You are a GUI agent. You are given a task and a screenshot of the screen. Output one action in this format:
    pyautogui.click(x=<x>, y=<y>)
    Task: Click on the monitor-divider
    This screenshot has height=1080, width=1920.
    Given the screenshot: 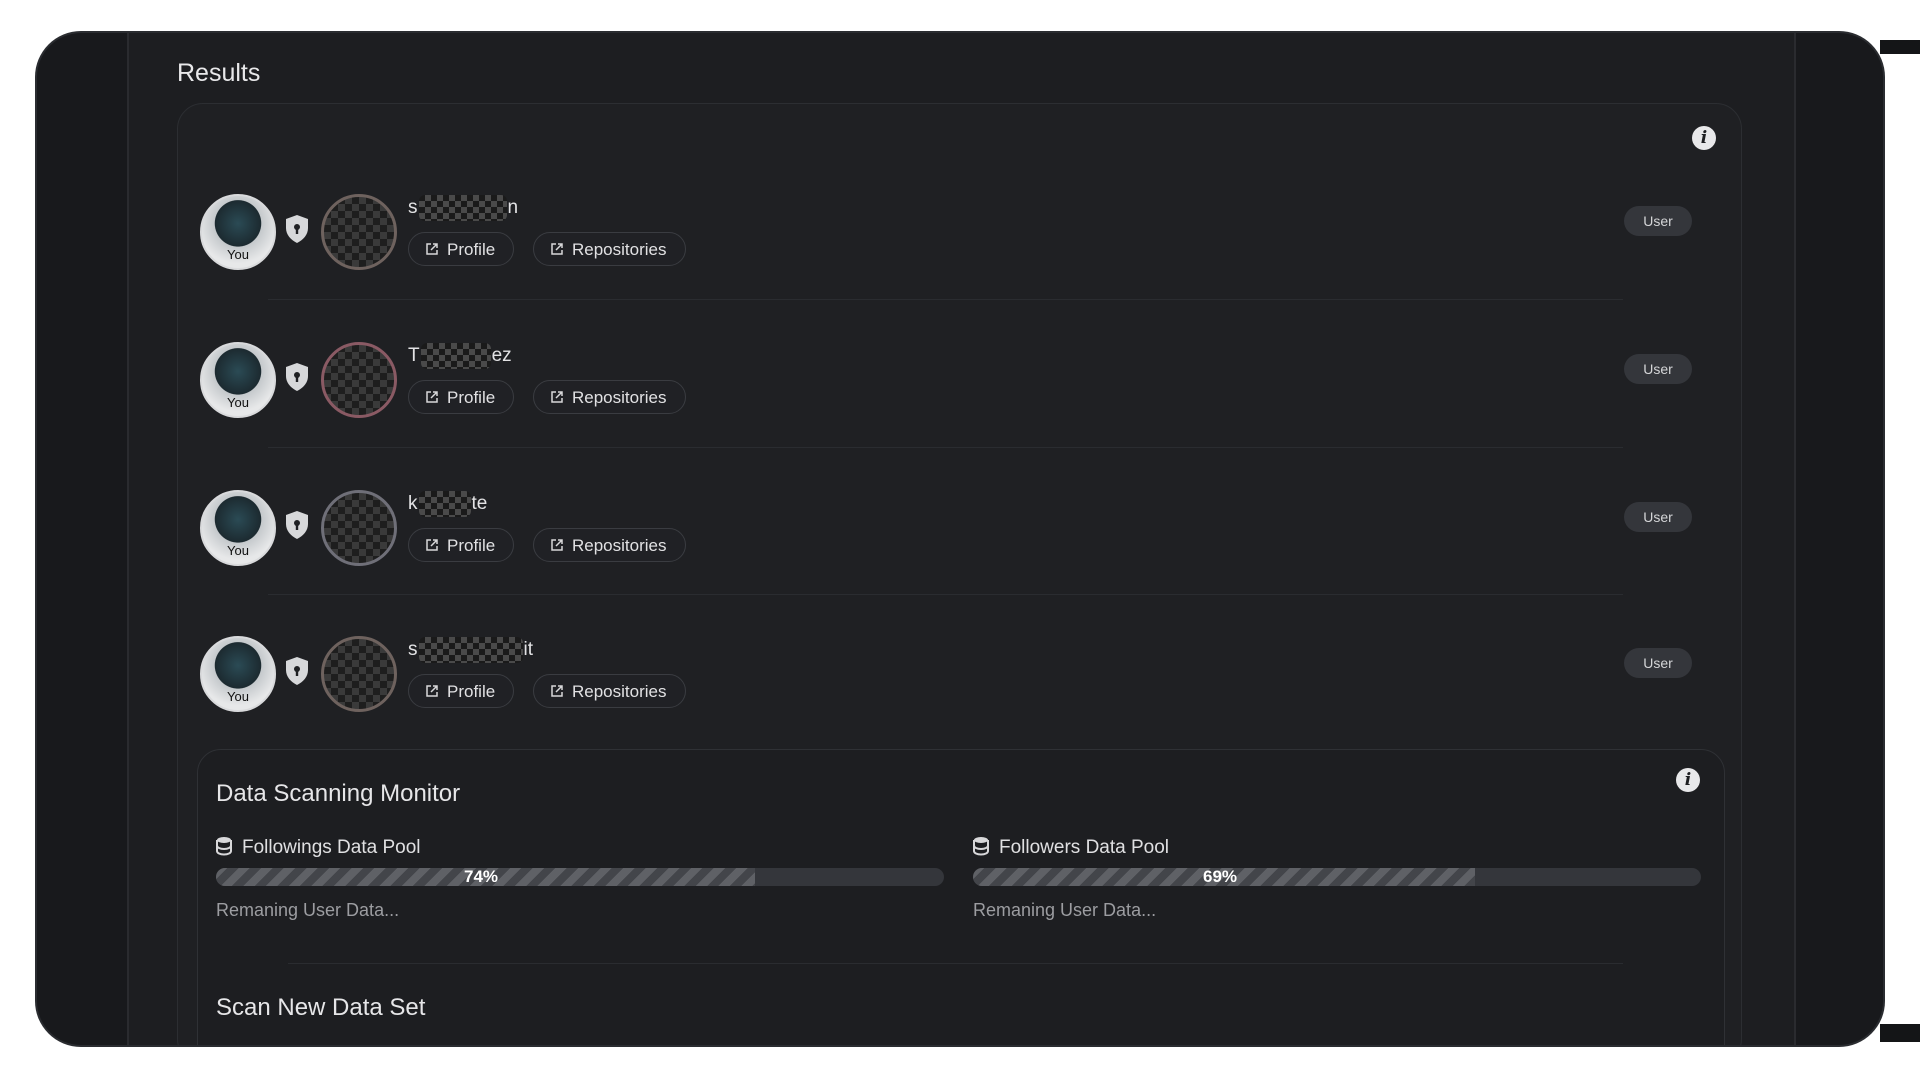 What is the action you would take?
    pyautogui.click(x=955, y=963)
    